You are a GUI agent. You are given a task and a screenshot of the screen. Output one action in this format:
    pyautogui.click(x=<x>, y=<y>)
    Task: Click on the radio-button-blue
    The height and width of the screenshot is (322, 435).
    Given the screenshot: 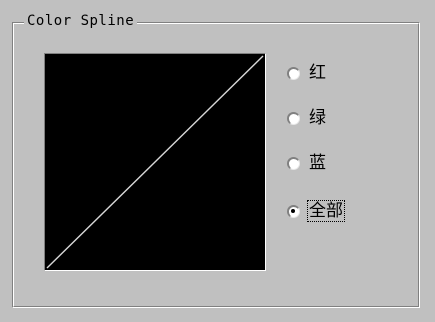 What is the action you would take?
    pyautogui.click(x=293, y=163)
    